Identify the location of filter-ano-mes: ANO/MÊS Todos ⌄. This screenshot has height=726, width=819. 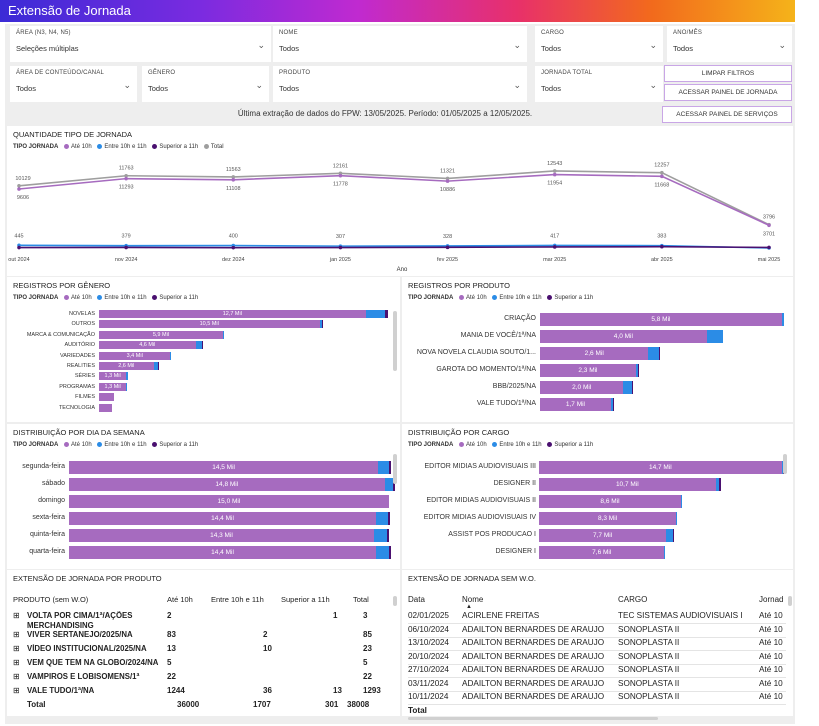
(729, 44).